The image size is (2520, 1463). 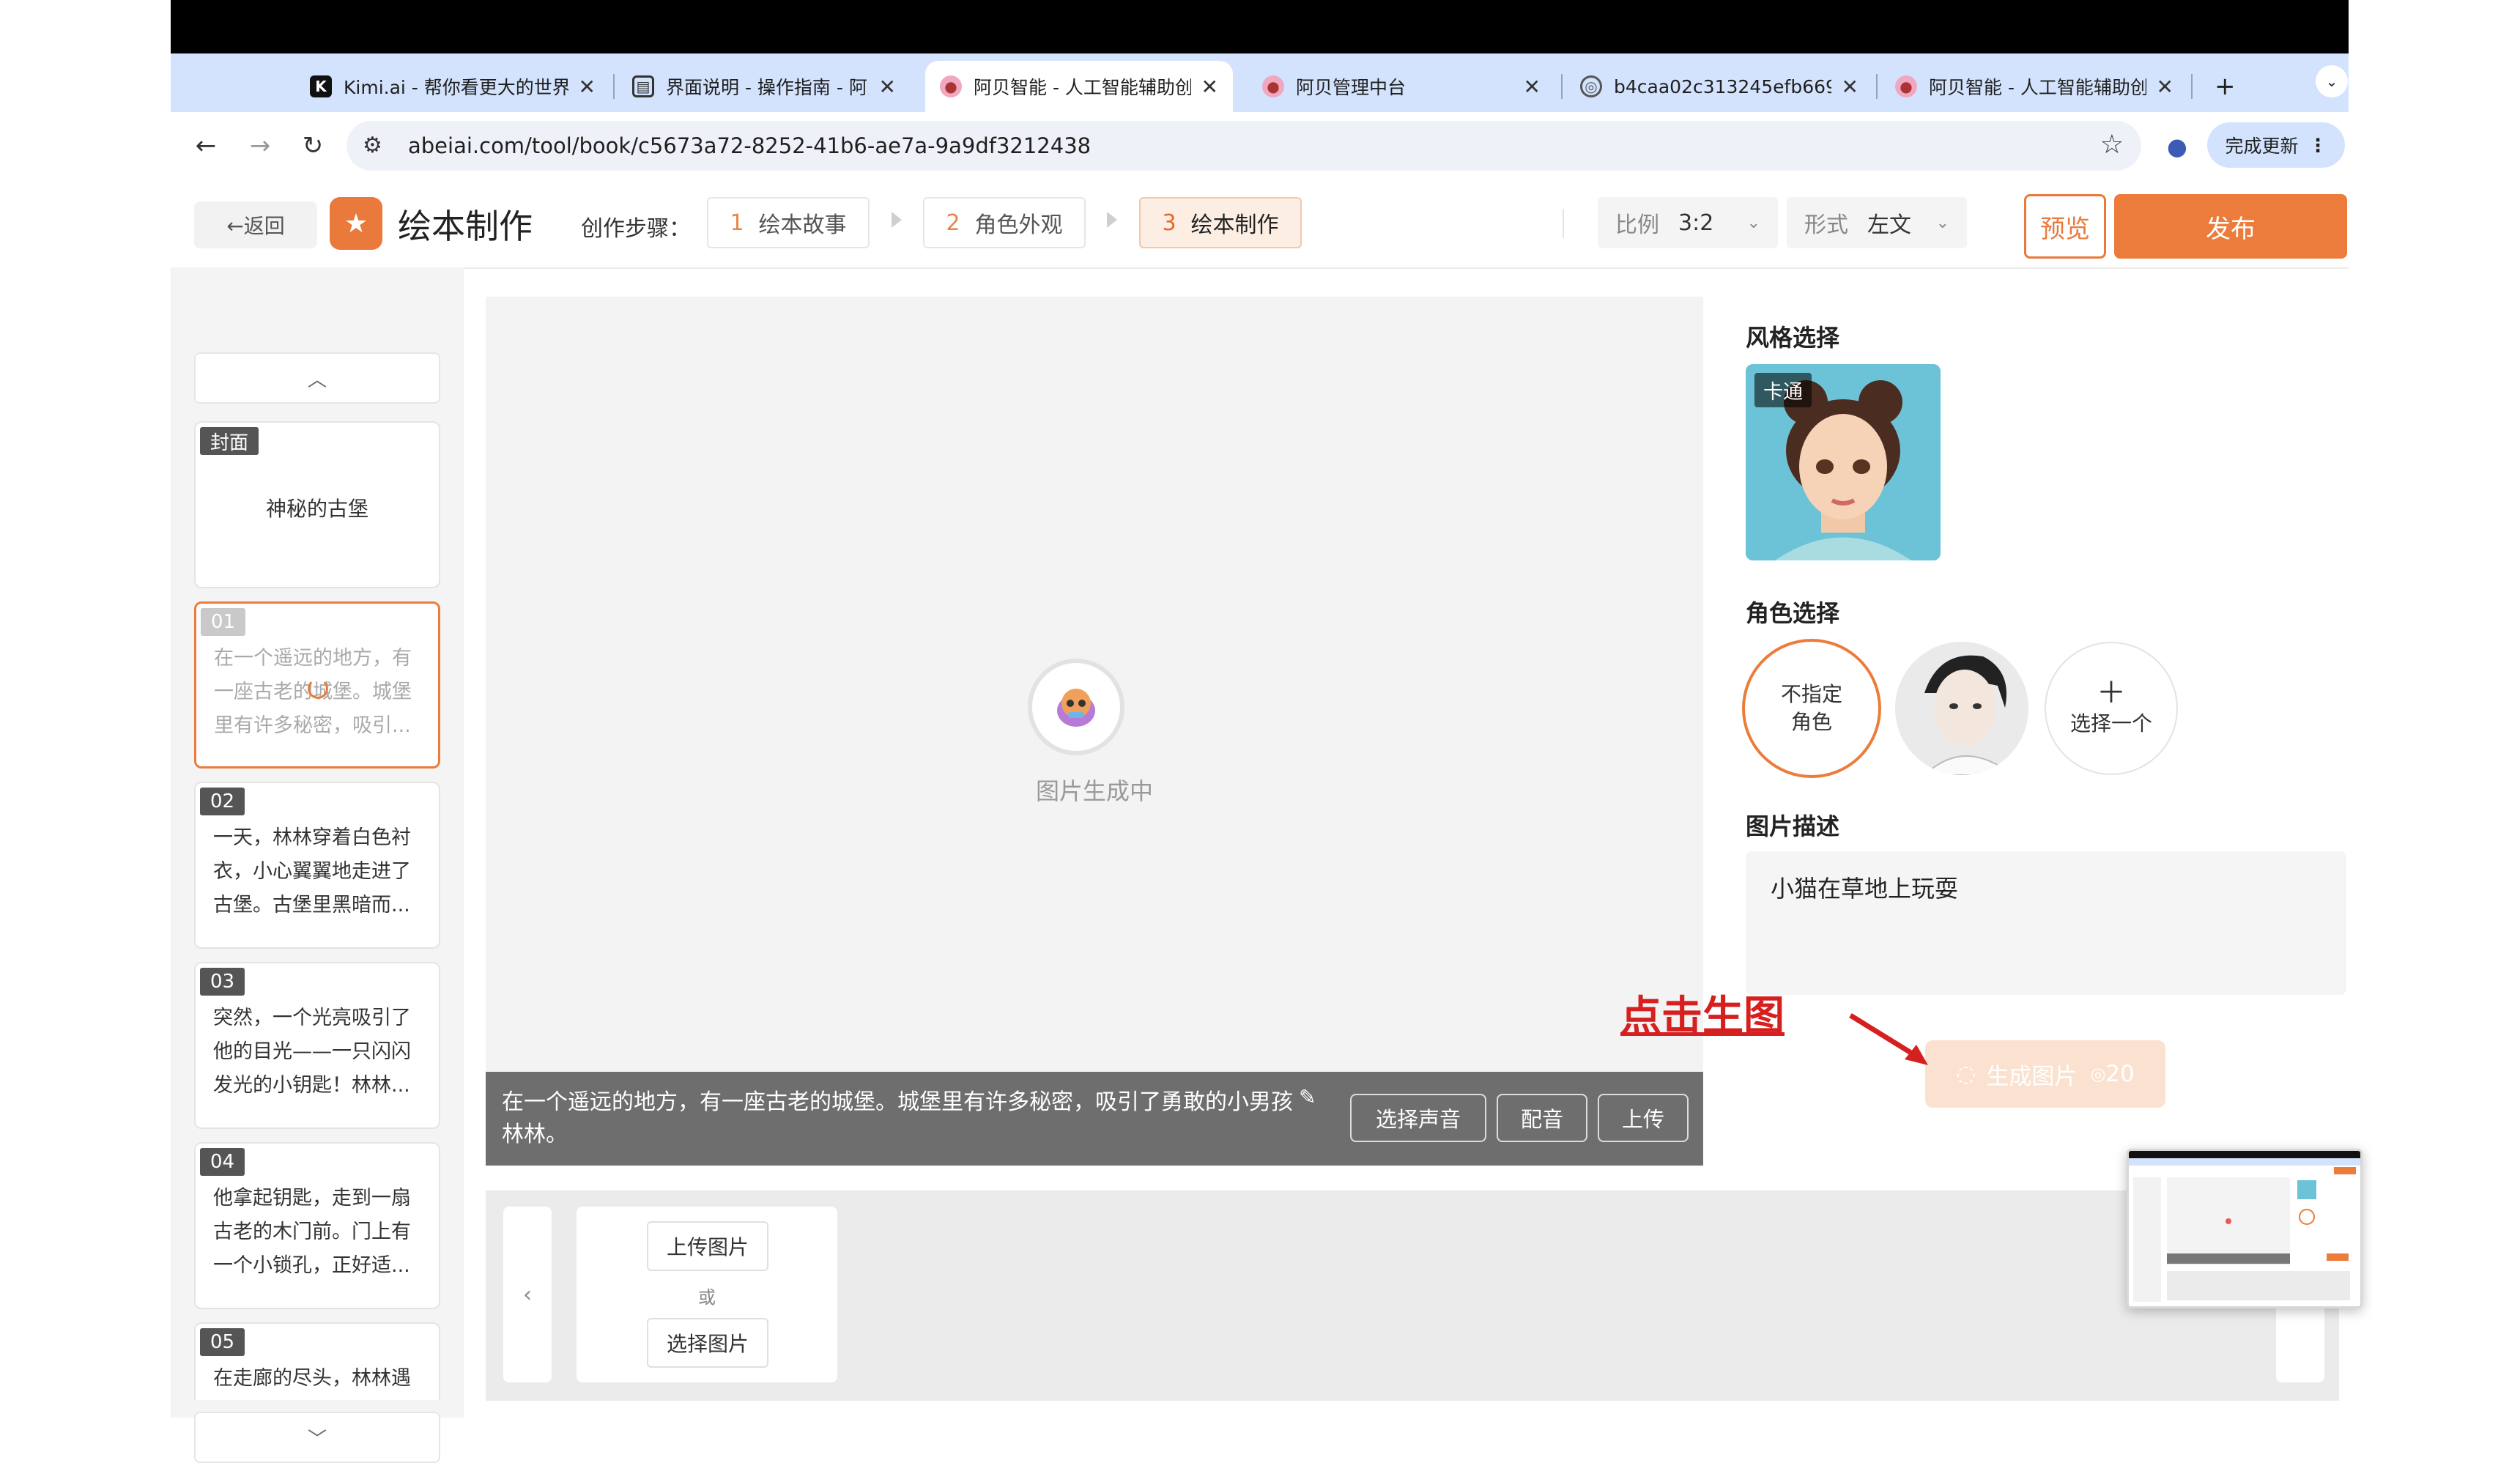 What do you see at coordinates (636, 229) in the screenshot?
I see `steps-label: 创作步骤：` at bounding box center [636, 229].